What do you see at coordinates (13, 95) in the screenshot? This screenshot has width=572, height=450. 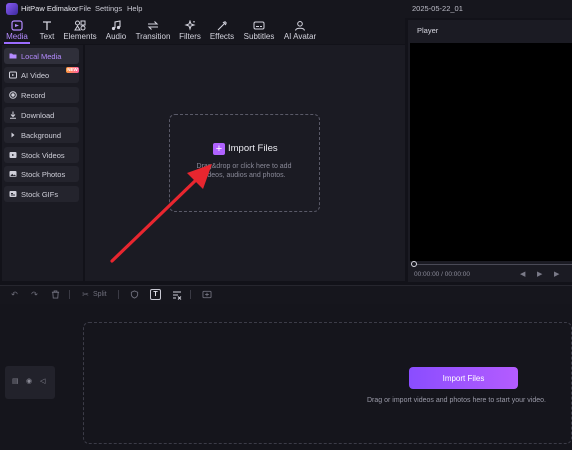 I see `record-icon` at bounding box center [13, 95].